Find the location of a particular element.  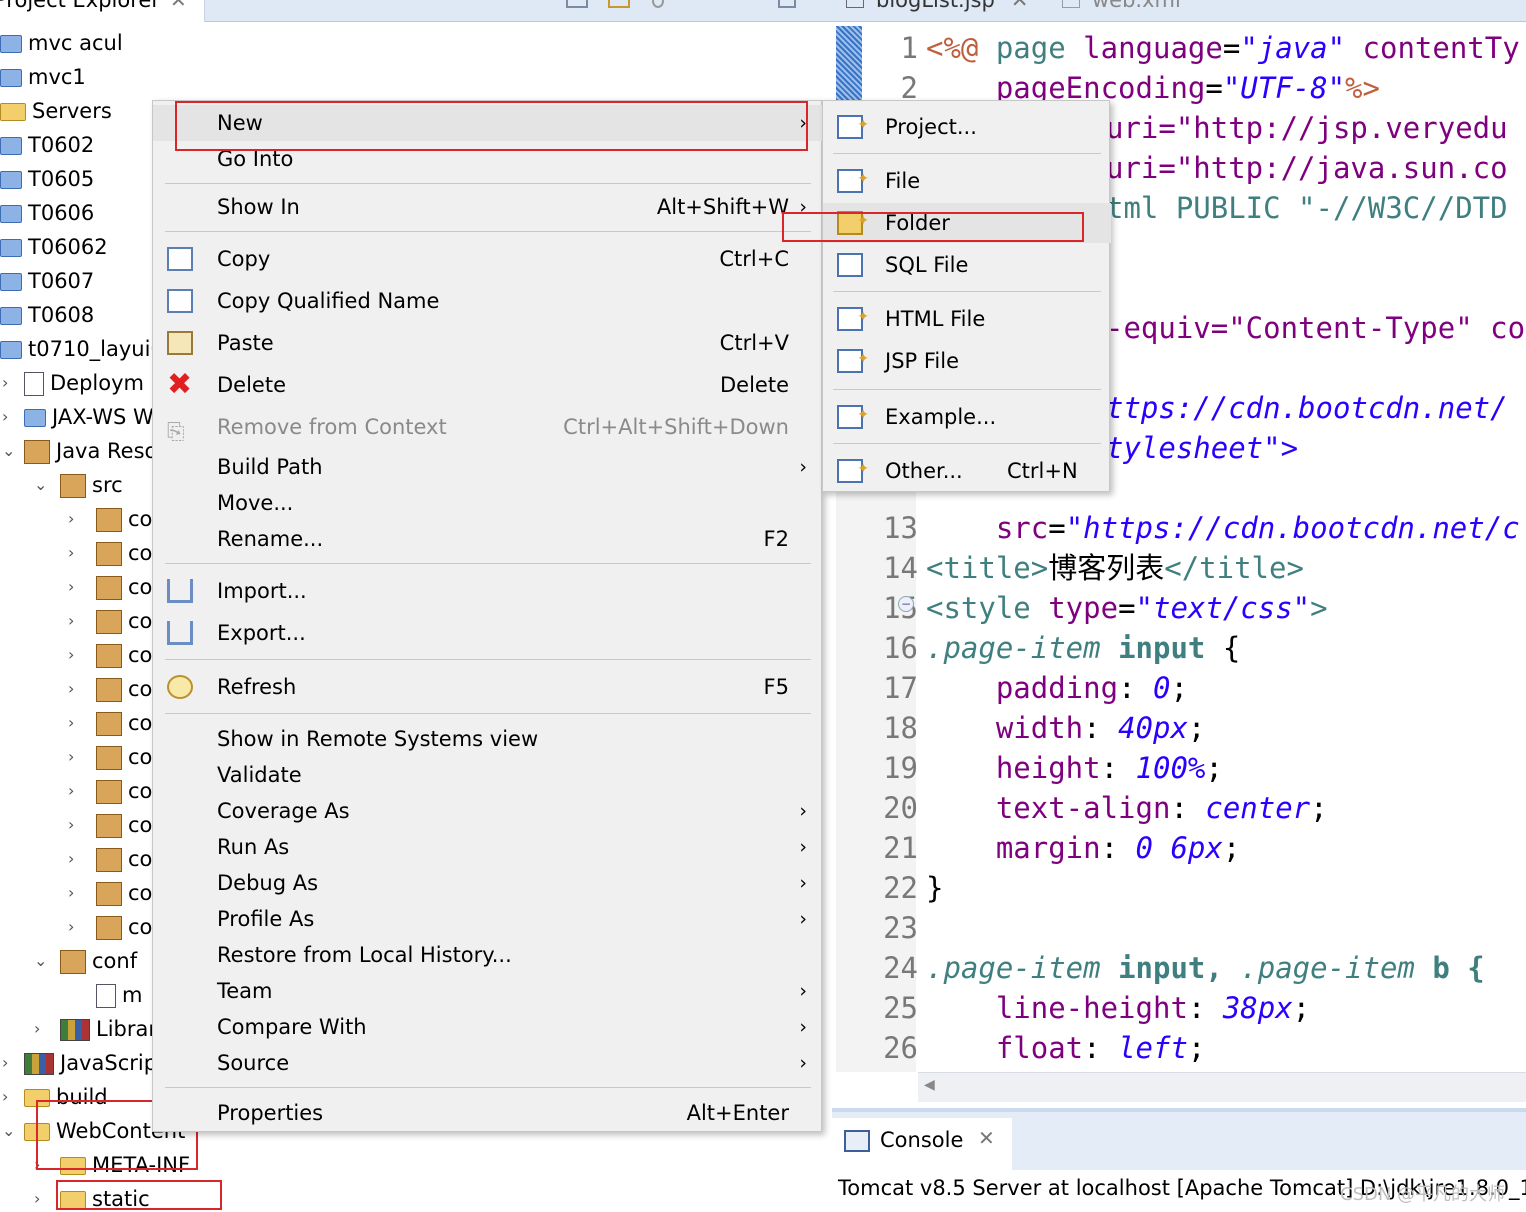

tree-item-xml-file: m is located at coordinates (119, 995).